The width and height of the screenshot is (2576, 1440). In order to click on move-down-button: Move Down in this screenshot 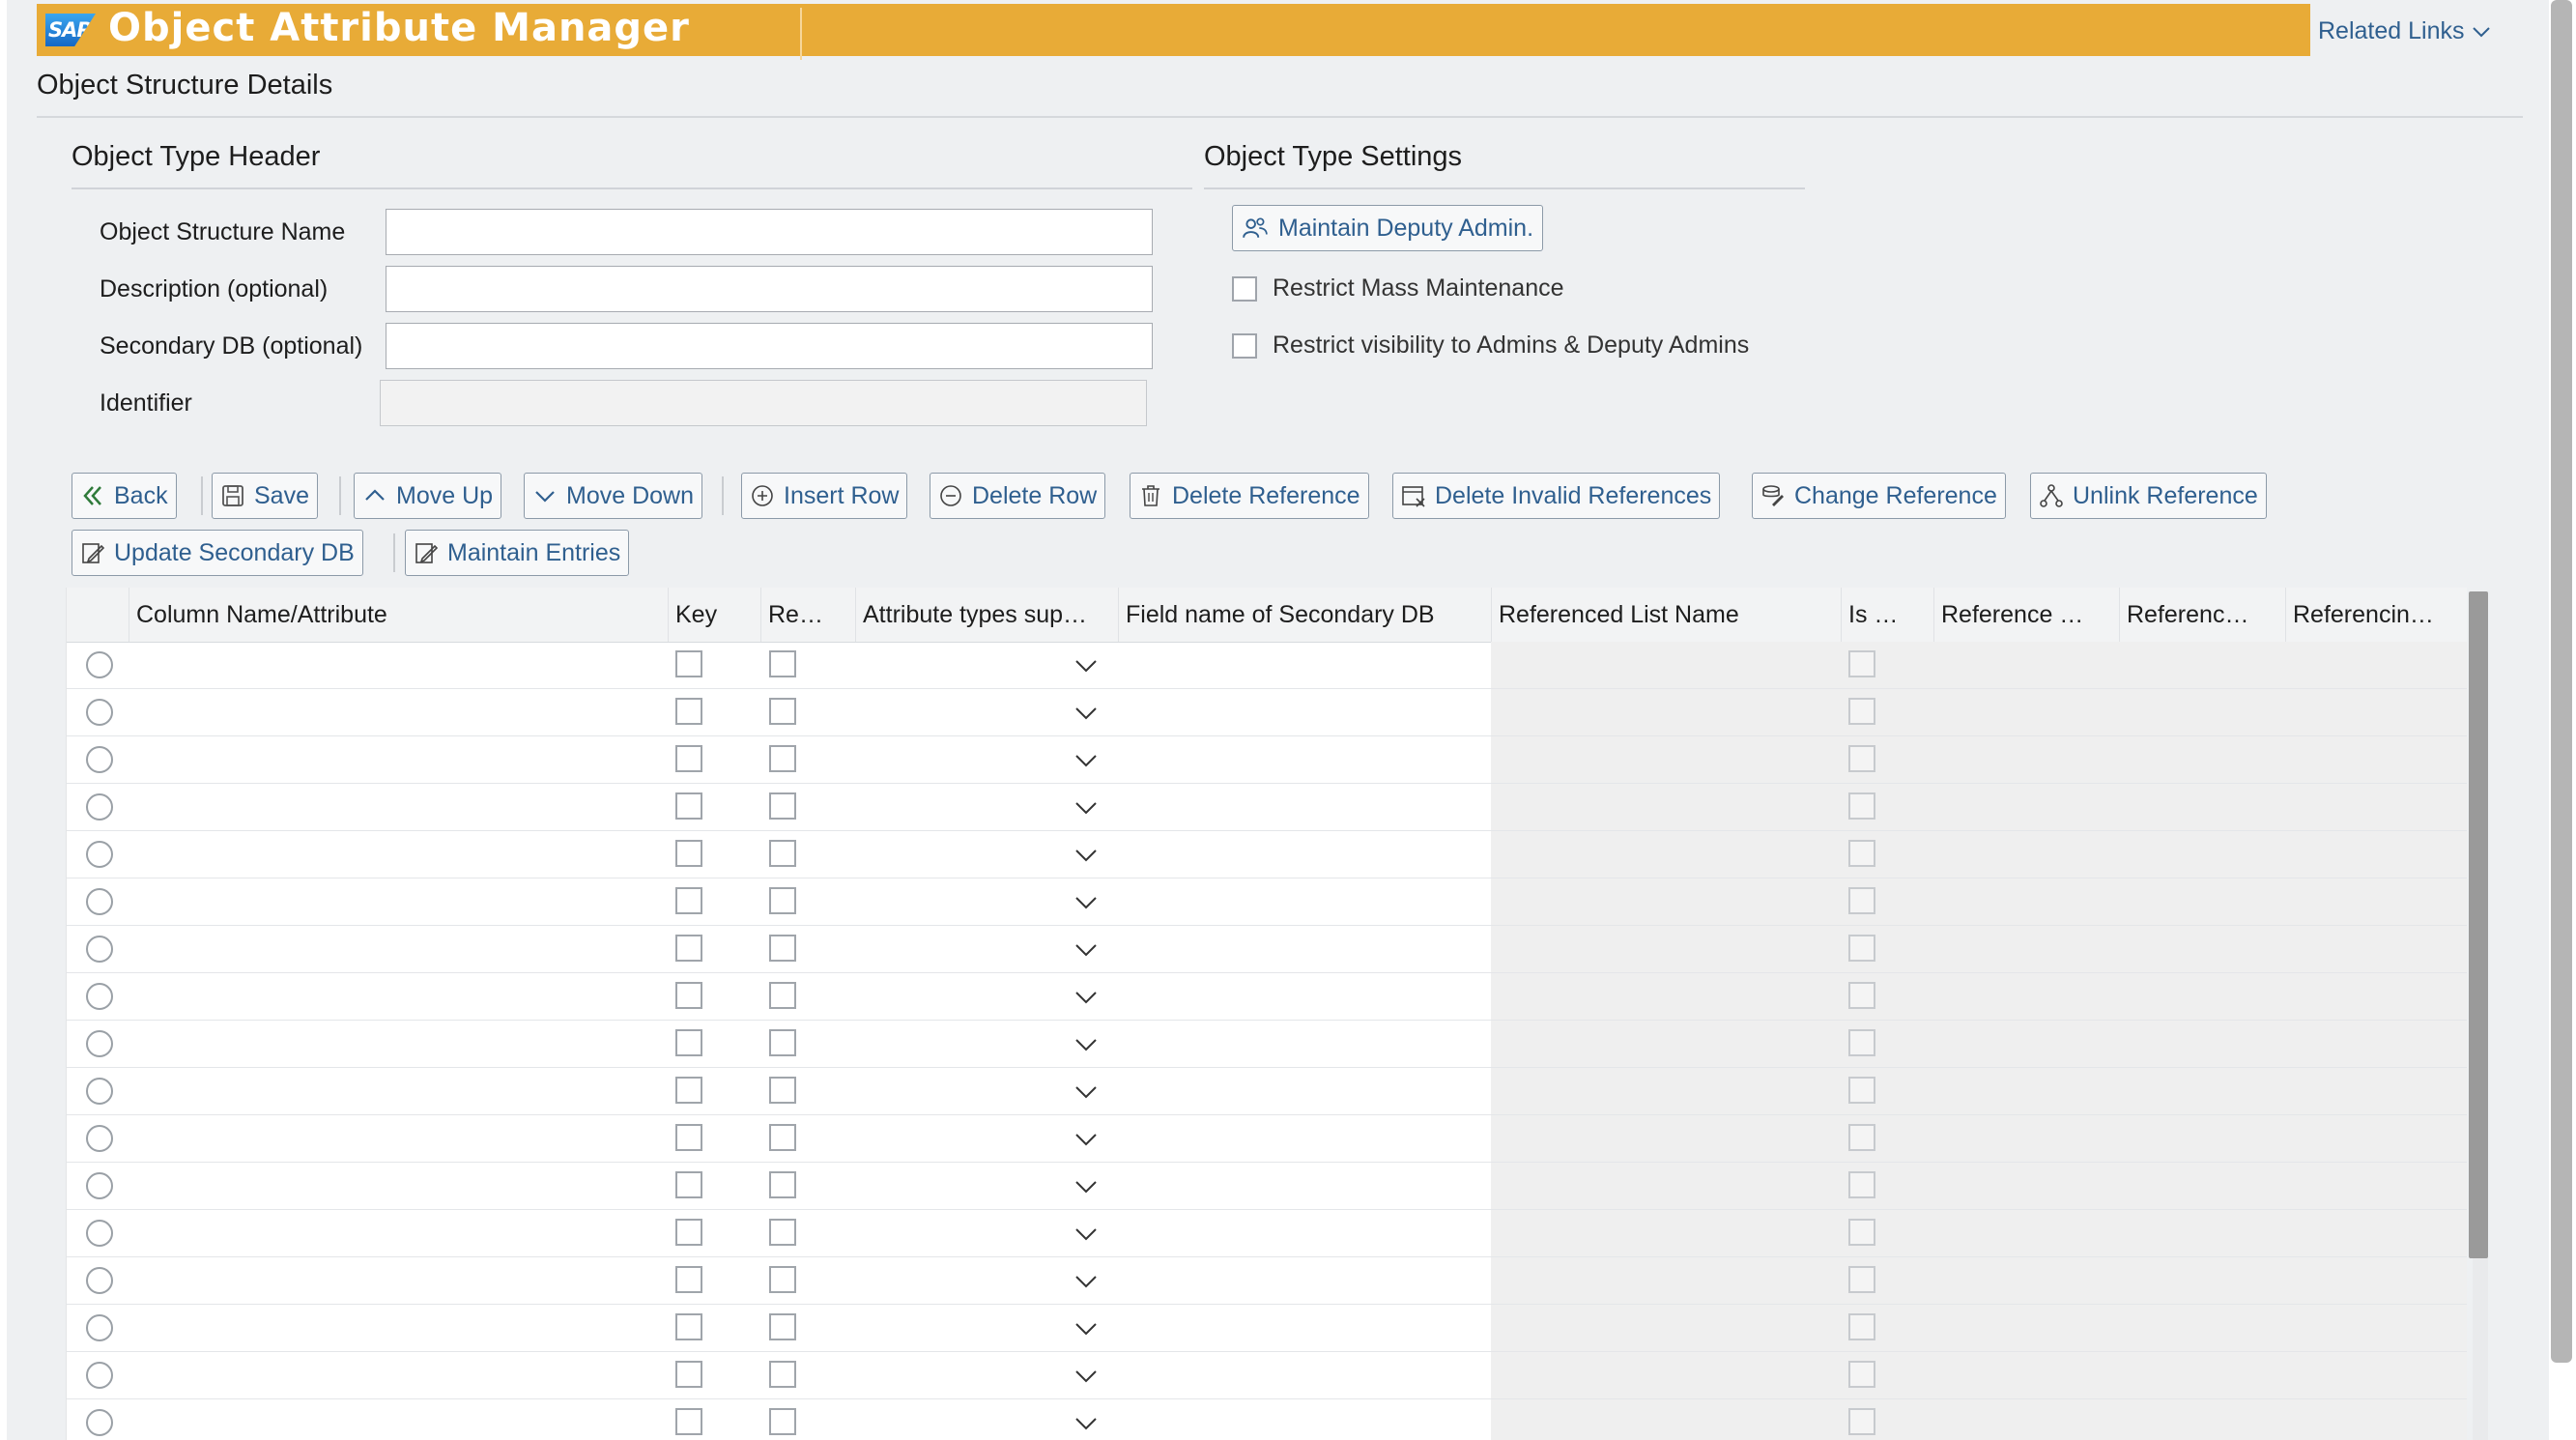, I will do `click(613, 496)`.